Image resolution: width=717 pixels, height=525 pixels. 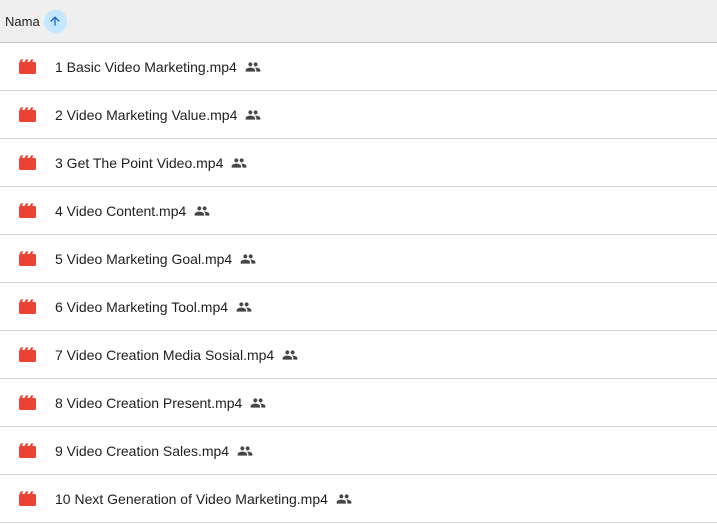 I want to click on file-row: 3 Get The Point Video.mp4, so click(x=358, y=163).